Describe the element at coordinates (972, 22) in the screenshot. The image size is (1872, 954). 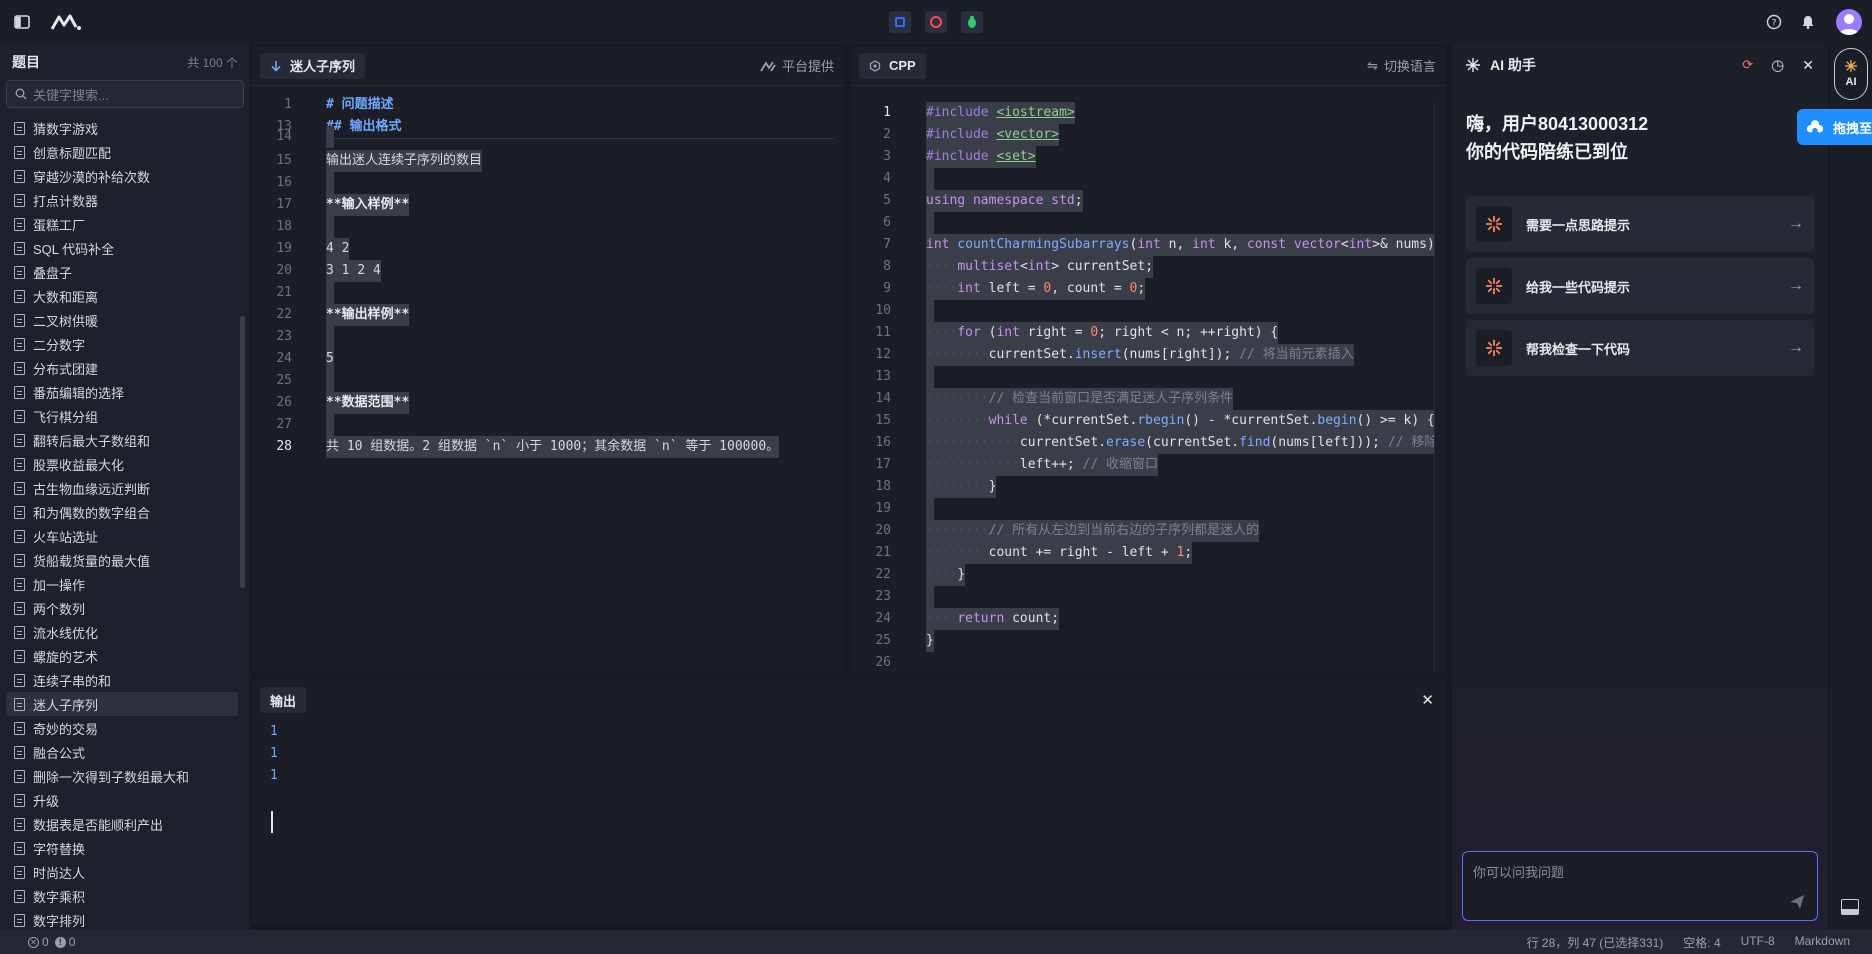
I see `debug-button` at that location.